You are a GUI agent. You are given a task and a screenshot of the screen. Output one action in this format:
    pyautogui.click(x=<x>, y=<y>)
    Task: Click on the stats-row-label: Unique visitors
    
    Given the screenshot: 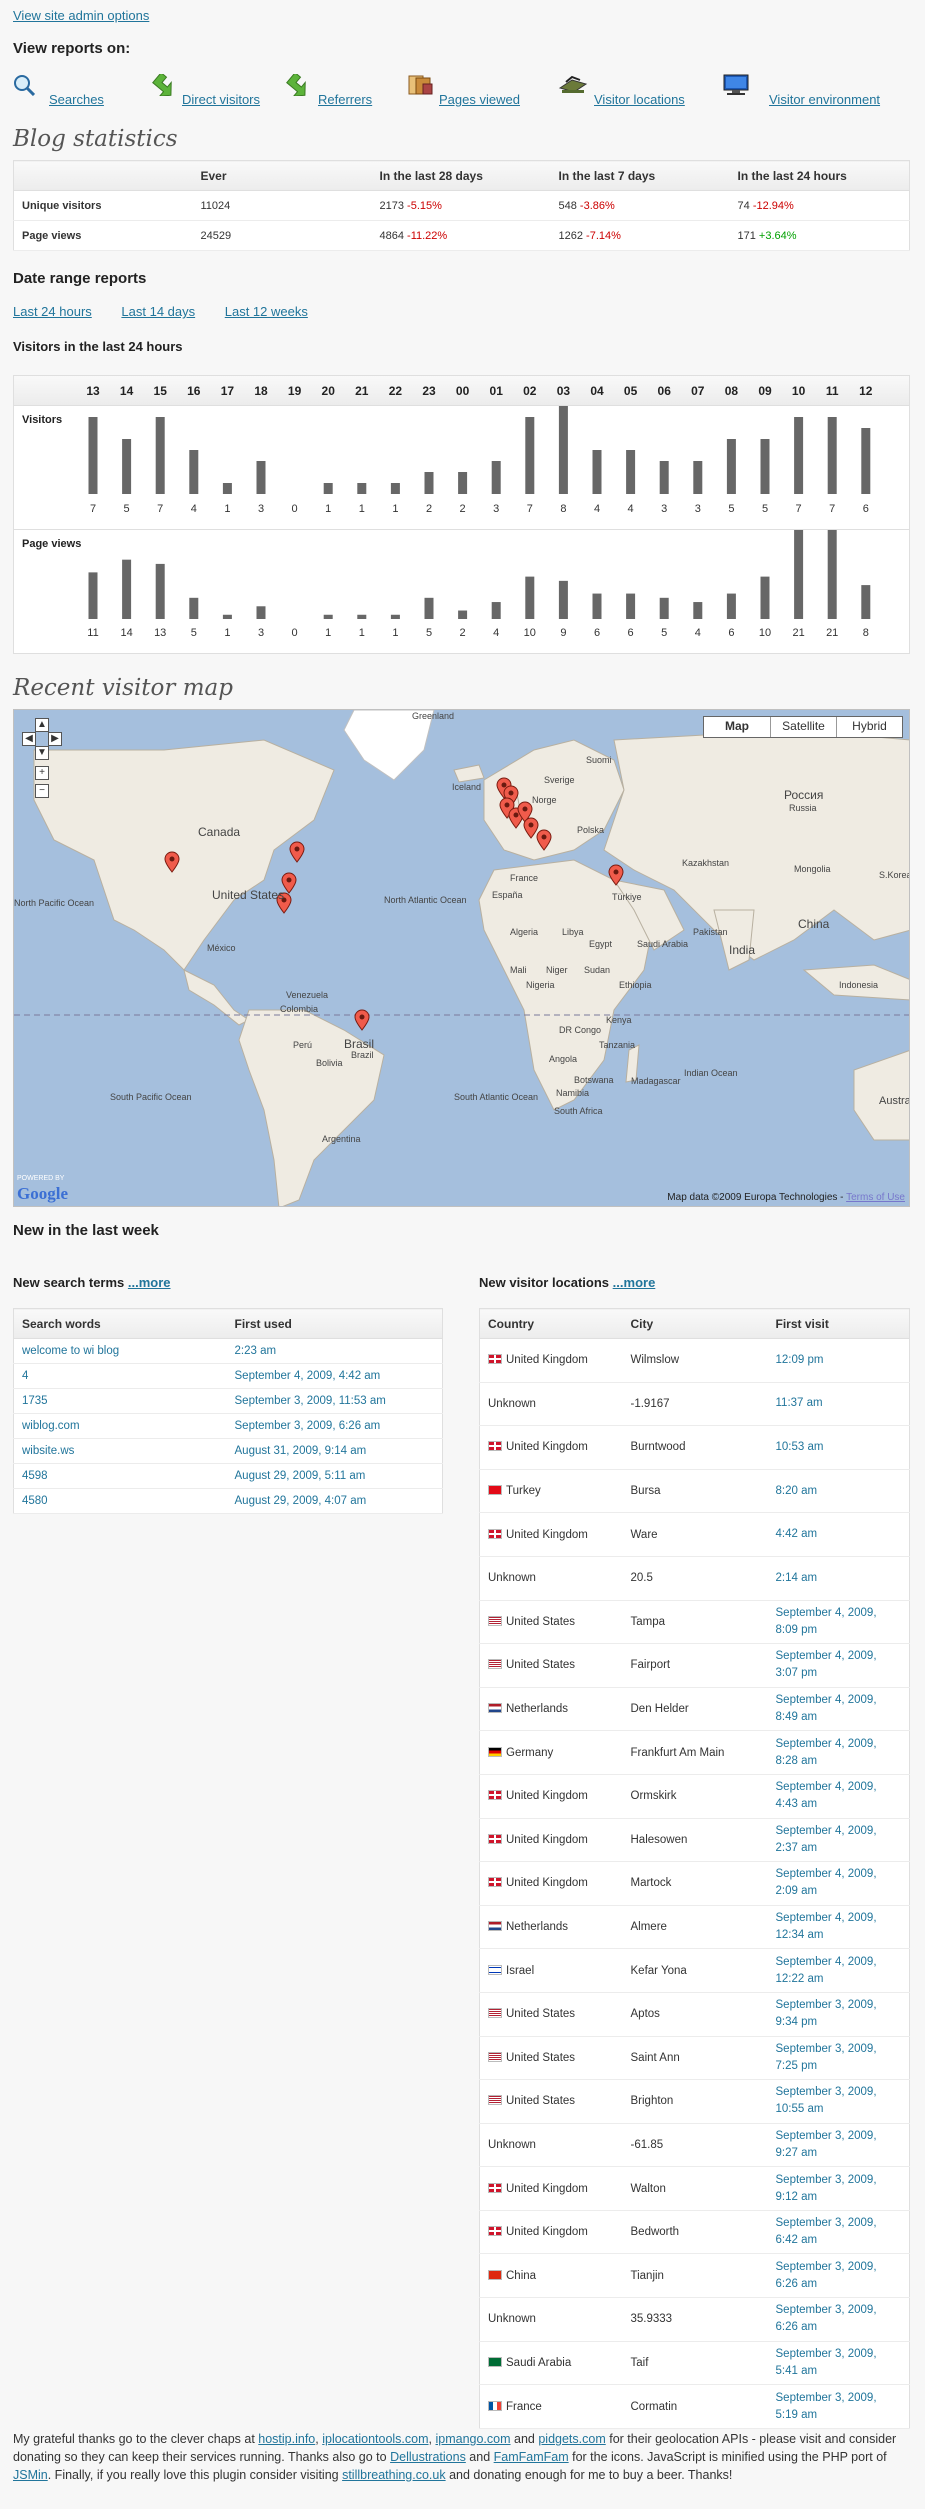 What is the action you would take?
    pyautogui.click(x=103, y=205)
    